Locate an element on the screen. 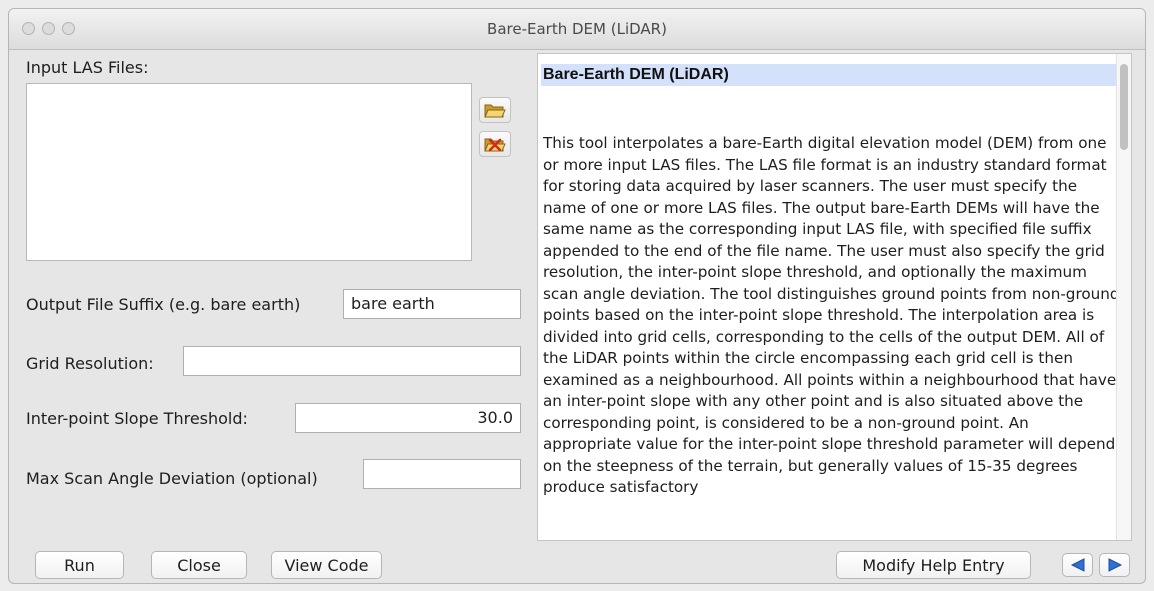 The width and height of the screenshot is (1154, 591). window-title: Bare-Earth DEM (LiDAR) is located at coordinates (577, 29).